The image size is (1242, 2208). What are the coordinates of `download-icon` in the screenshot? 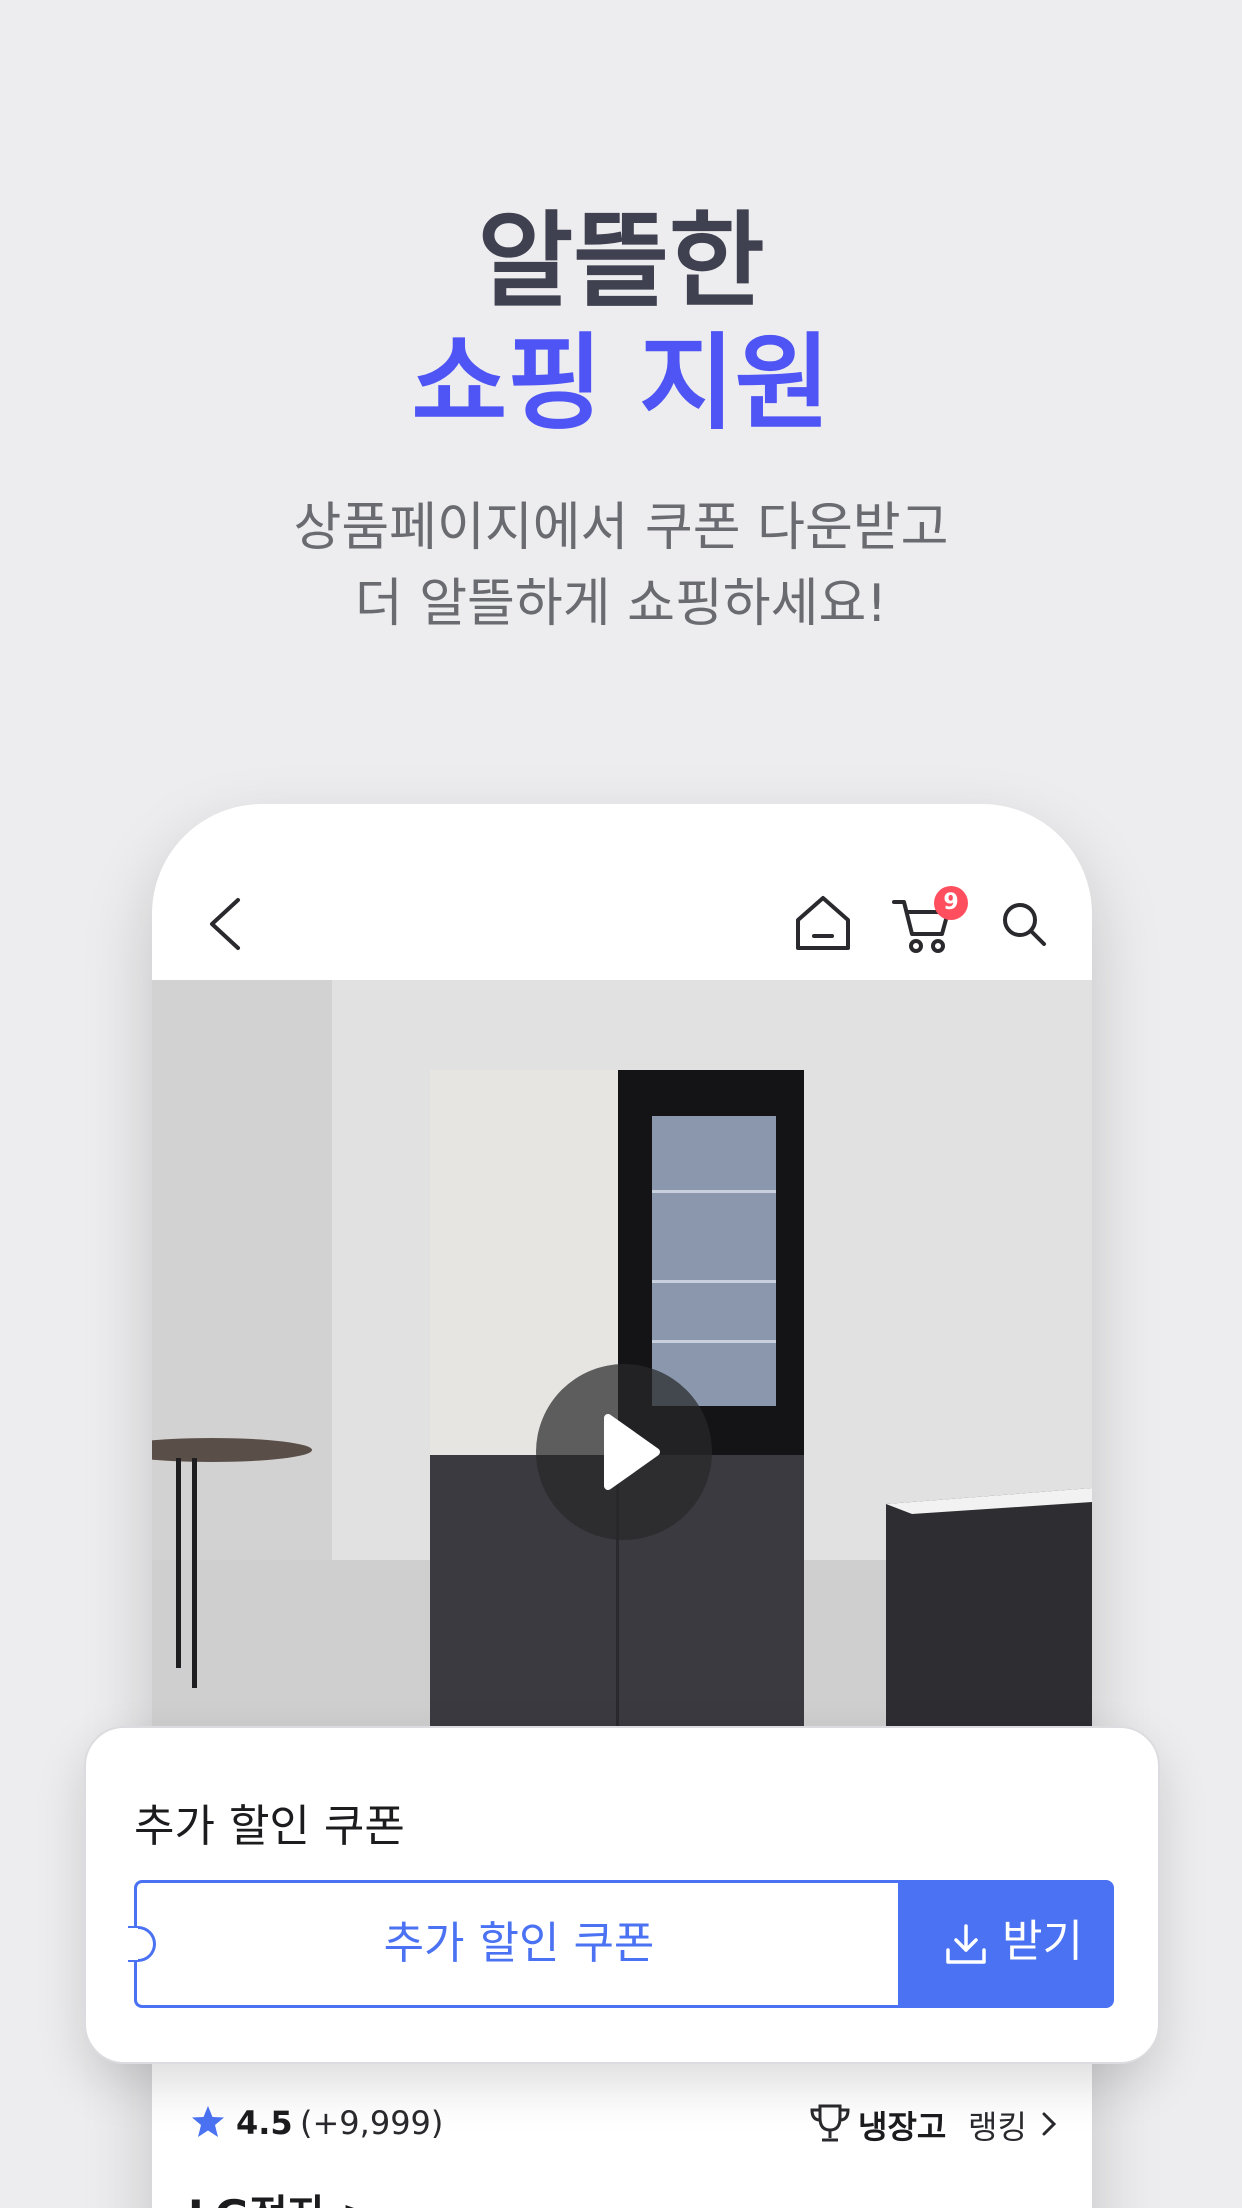 It's located at (966, 1944).